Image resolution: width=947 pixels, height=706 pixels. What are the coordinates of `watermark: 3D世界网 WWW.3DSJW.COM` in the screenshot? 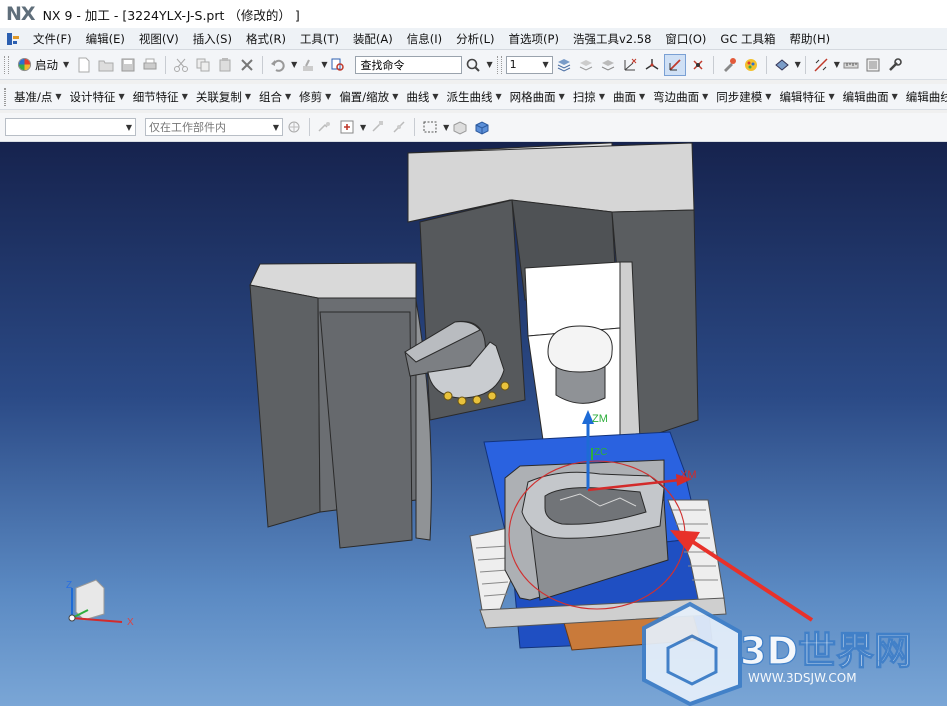 It's located at (777, 653).